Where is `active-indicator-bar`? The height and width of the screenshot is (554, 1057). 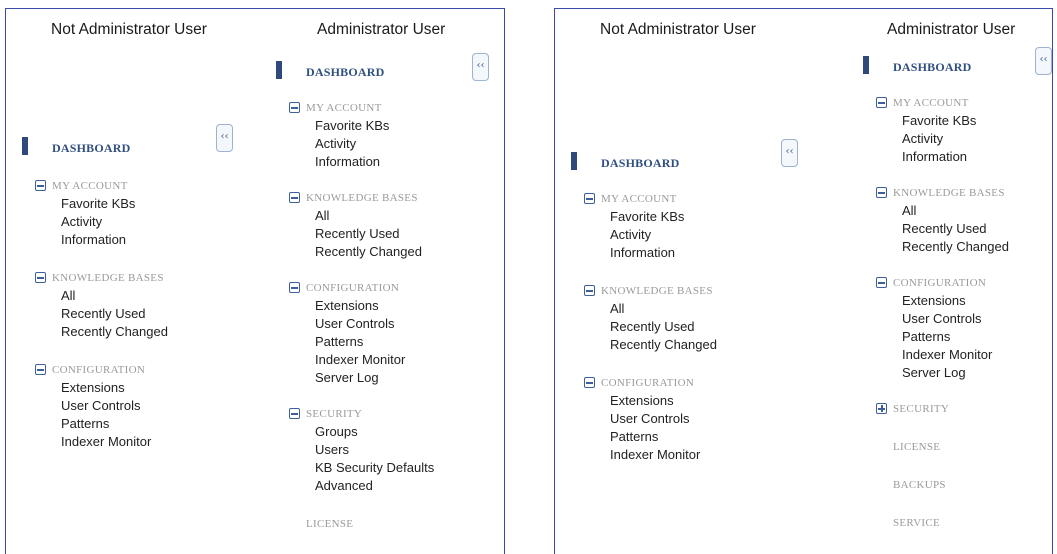 active-indicator-bar is located at coordinates (866, 65).